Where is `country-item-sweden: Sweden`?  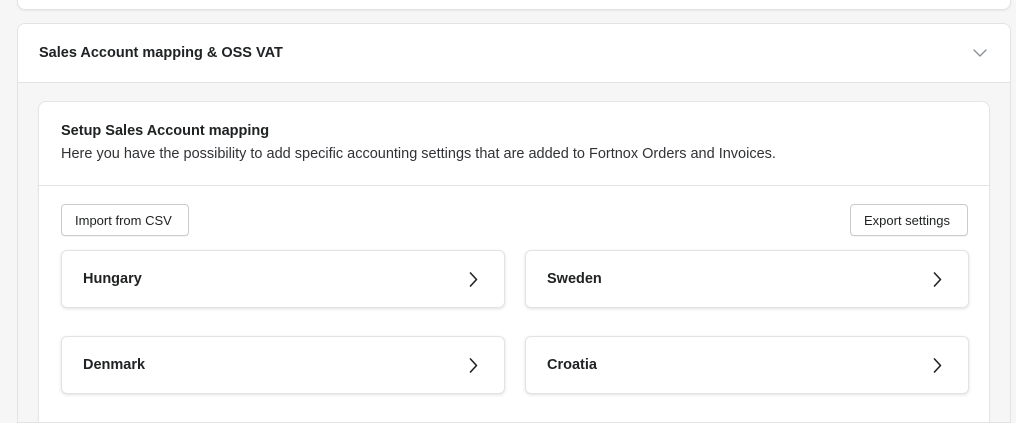 country-item-sweden: Sweden is located at coordinates (747, 279).